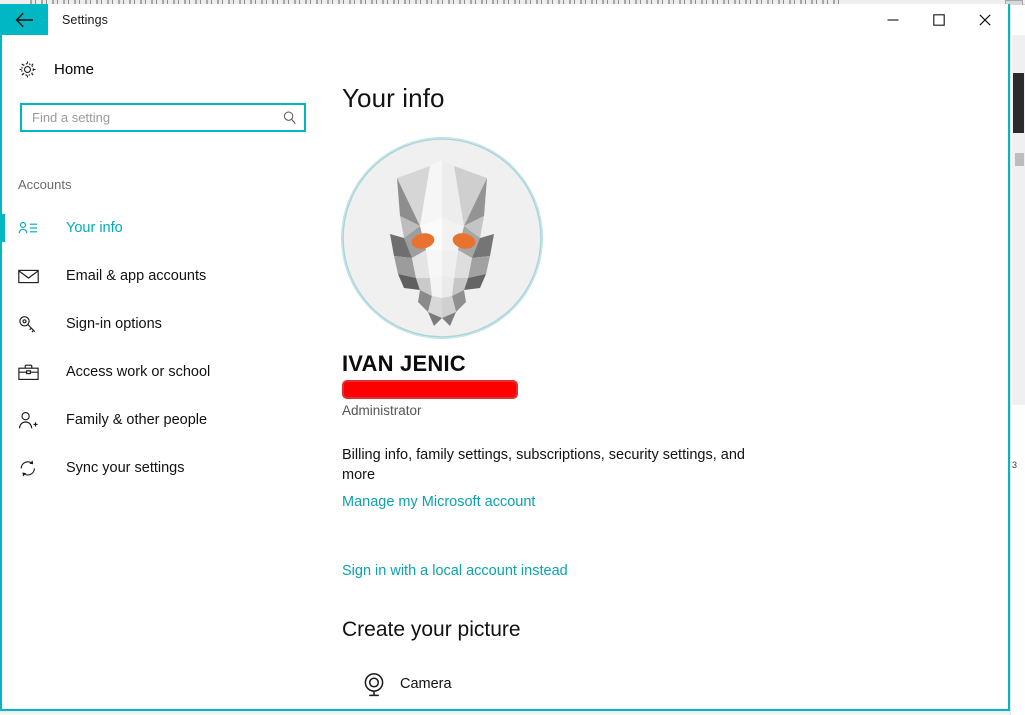  I want to click on sidebar-item-email-app-accounts: Email & app accounts, so click(163, 276).